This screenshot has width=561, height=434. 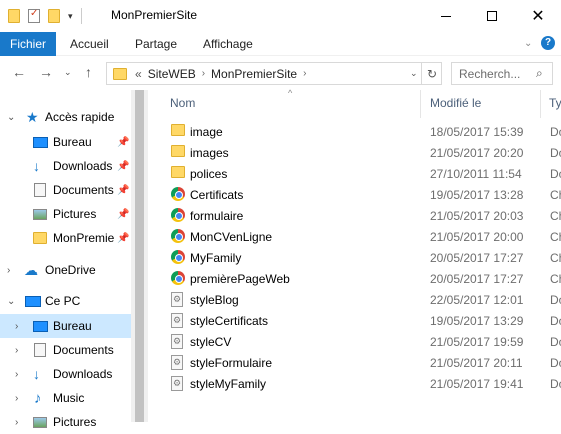 I want to click on new-folder-icon, so click(x=54, y=16).